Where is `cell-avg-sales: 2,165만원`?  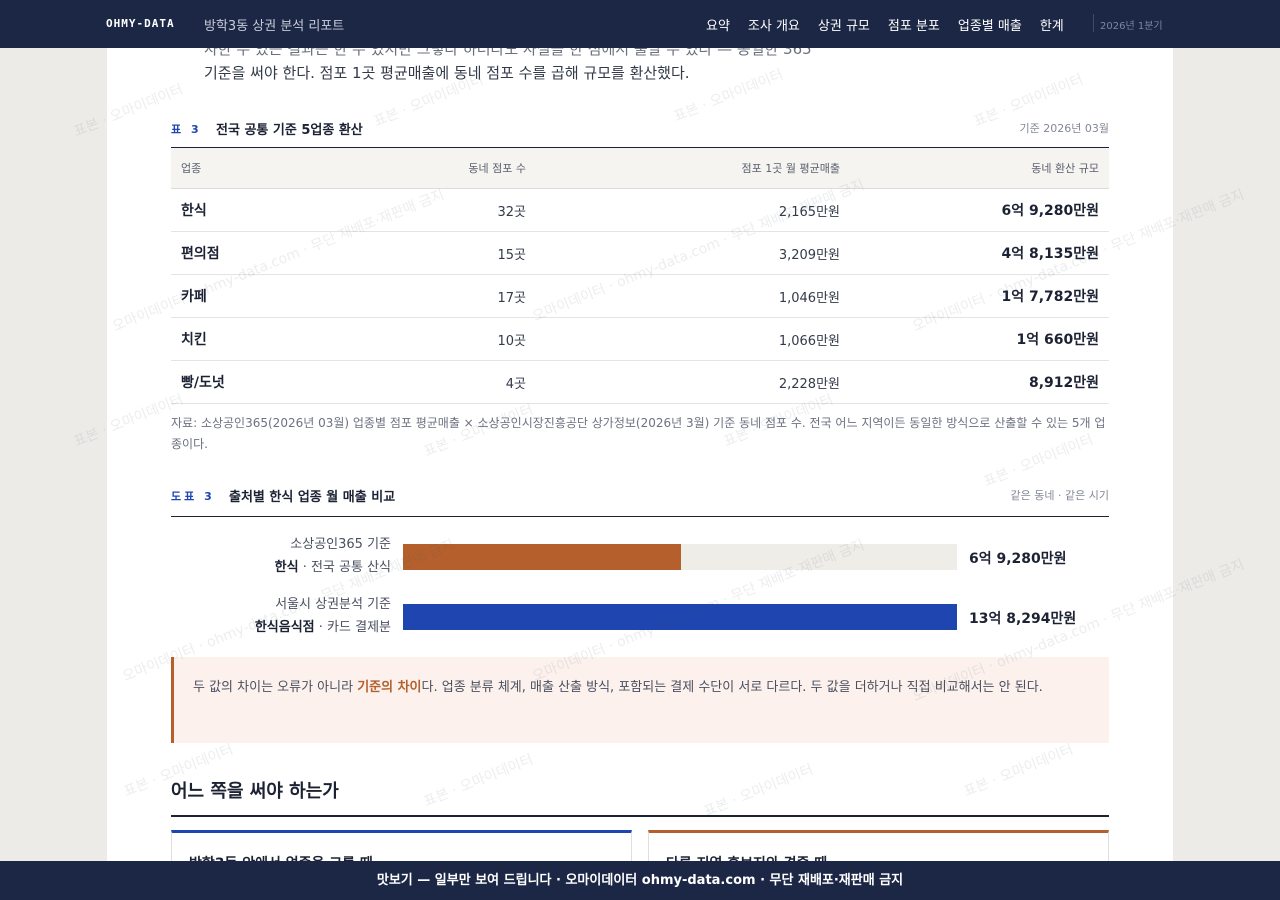 cell-avg-sales: 2,165만원 is located at coordinates (693, 210).